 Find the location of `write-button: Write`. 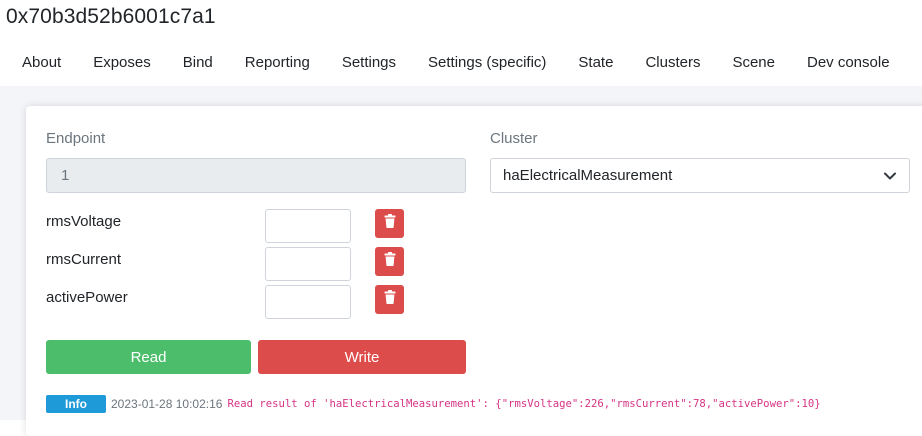

write-button: Write is located at coordinates (362, 357).